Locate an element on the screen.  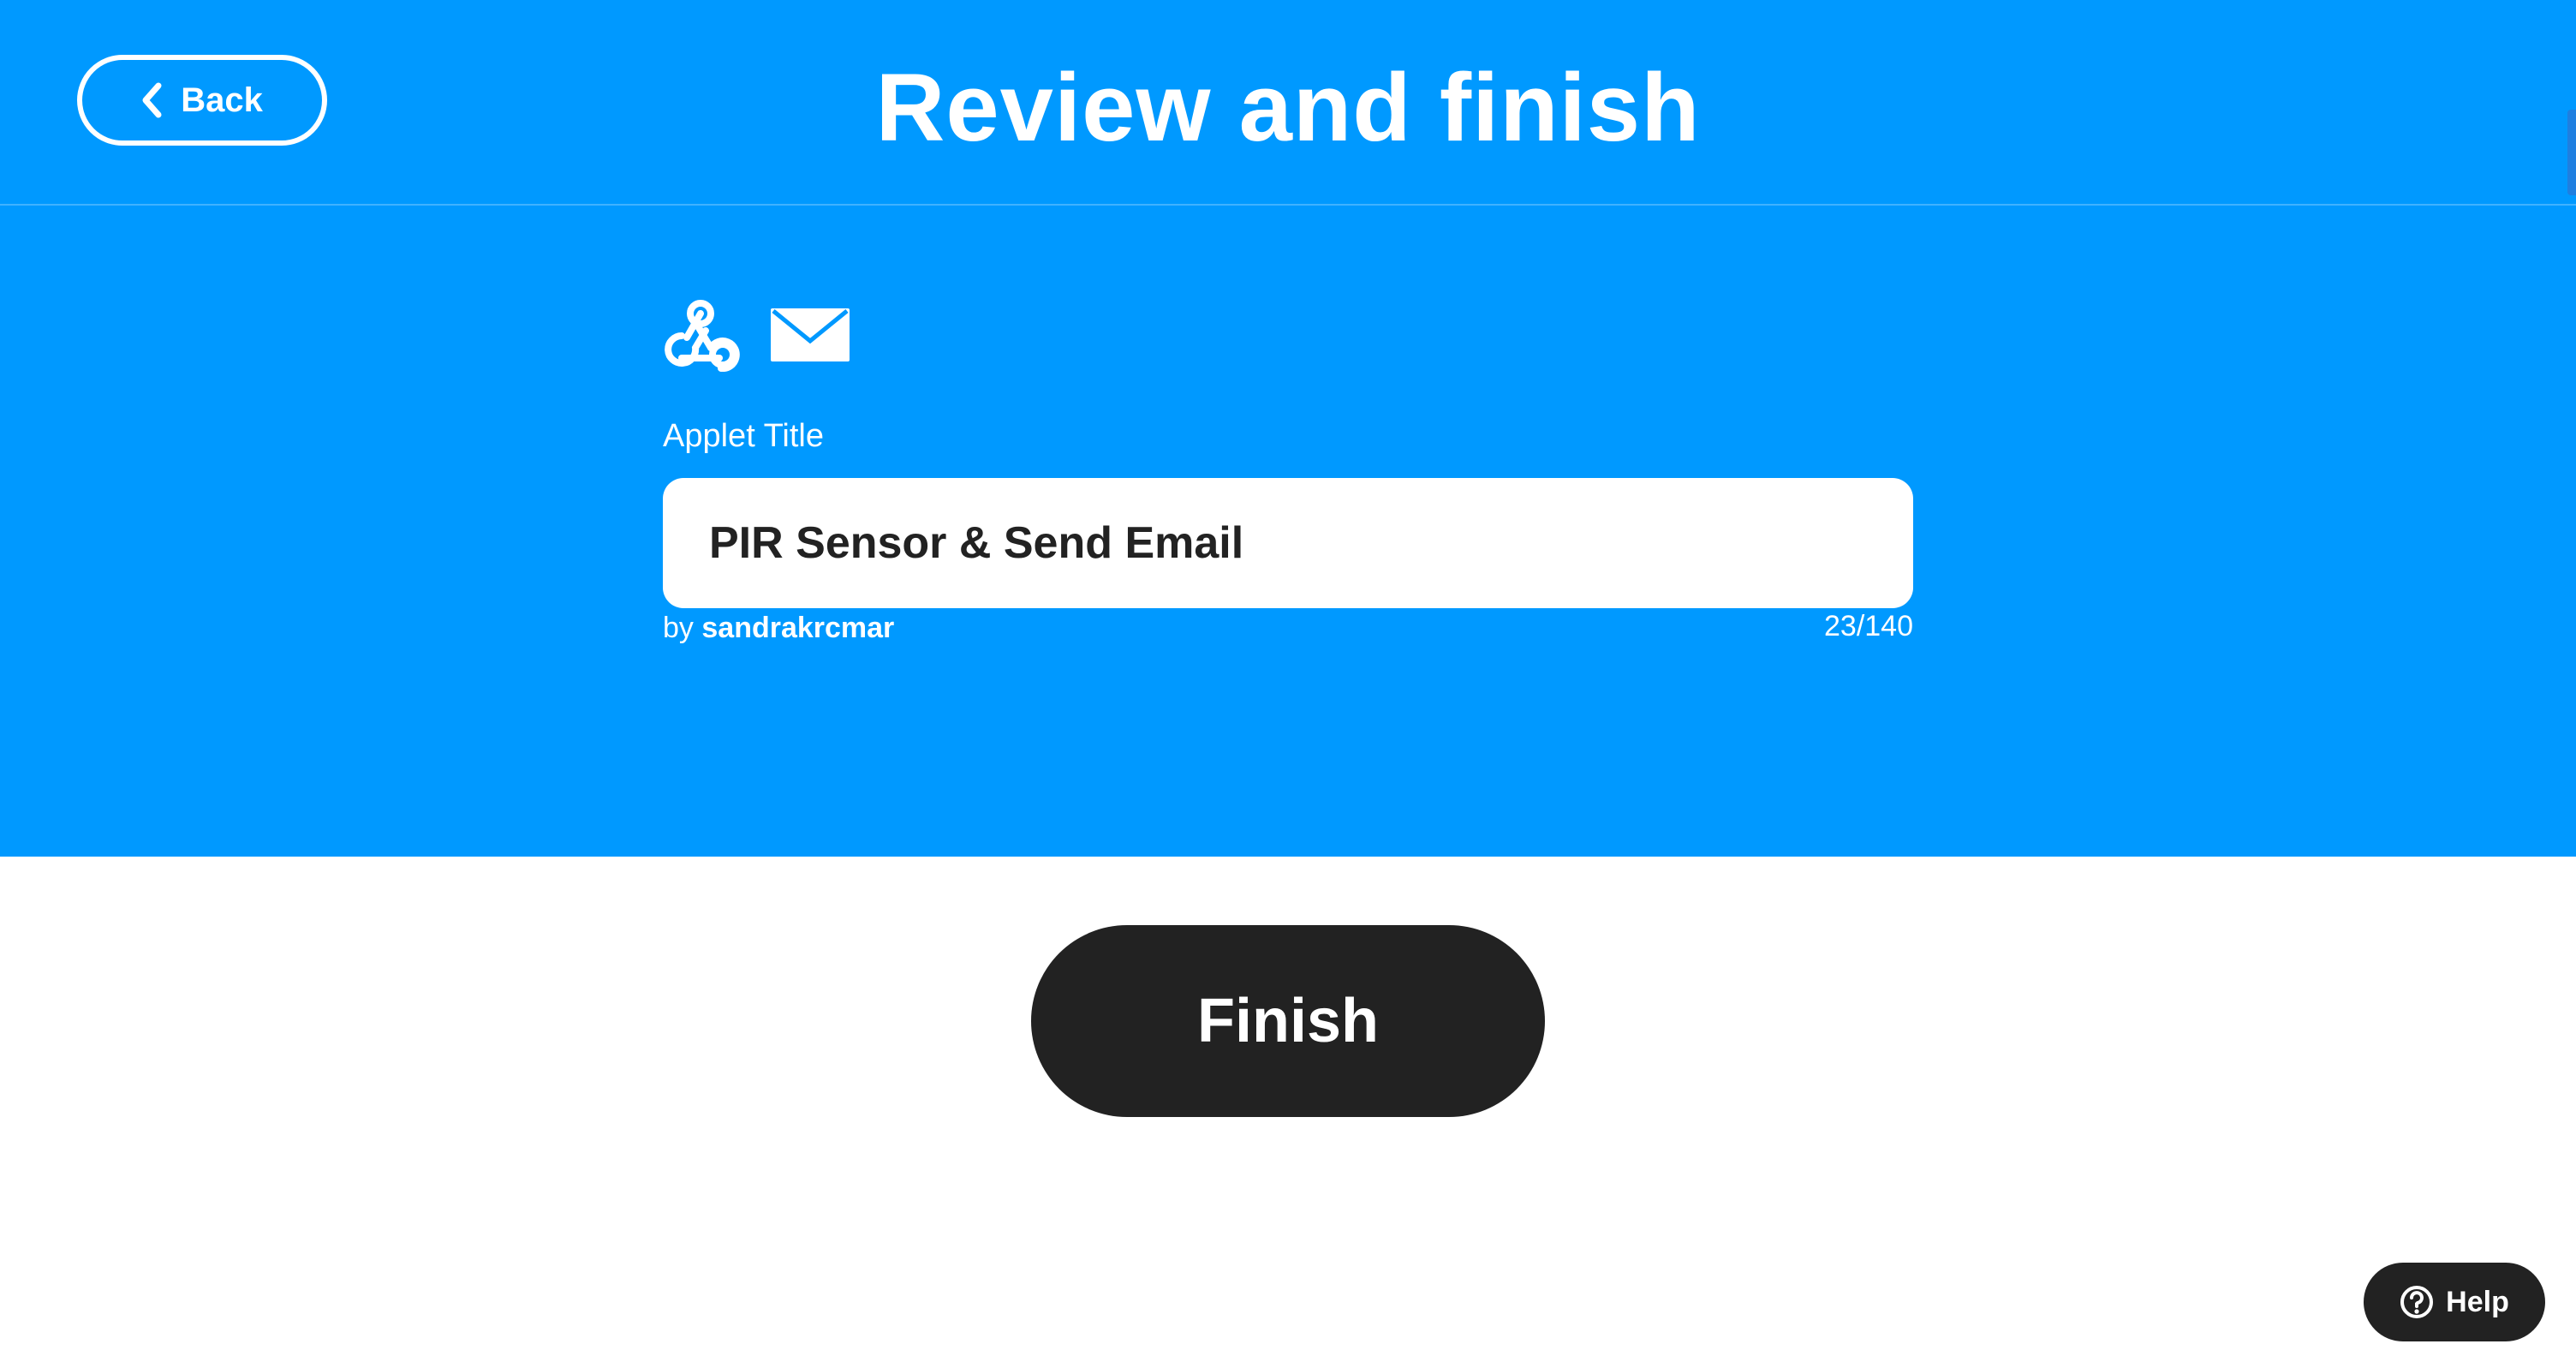
scrollbar-thumb is located at coordinates (2571, 152).